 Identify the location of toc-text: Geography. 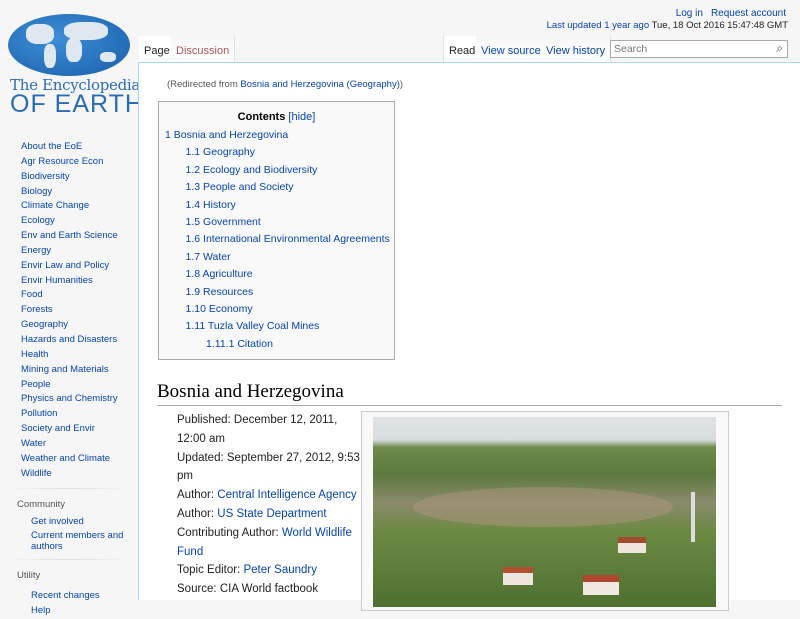
(229, 152).